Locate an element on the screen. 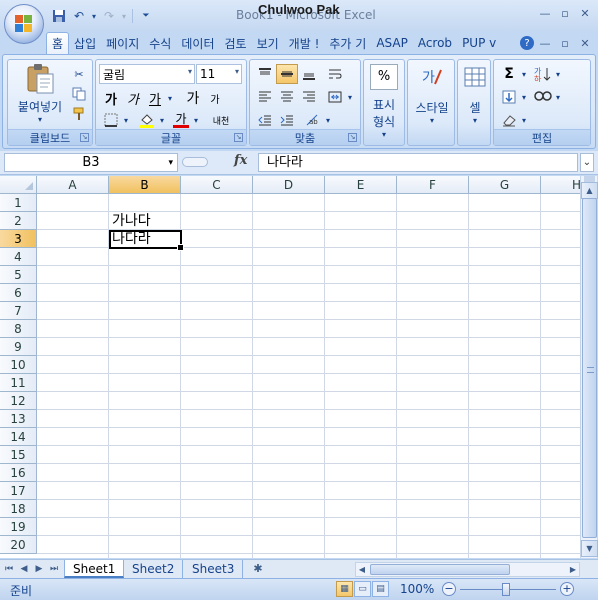  font-launcher-icon: ↘ is located at coordinates (238, 137).